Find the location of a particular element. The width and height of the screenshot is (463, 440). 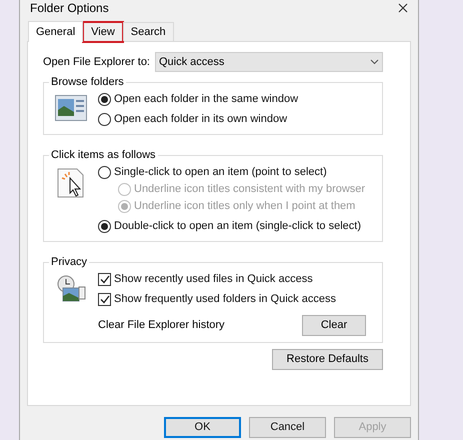

folder-window-icon is located at coordinates (71, 108).